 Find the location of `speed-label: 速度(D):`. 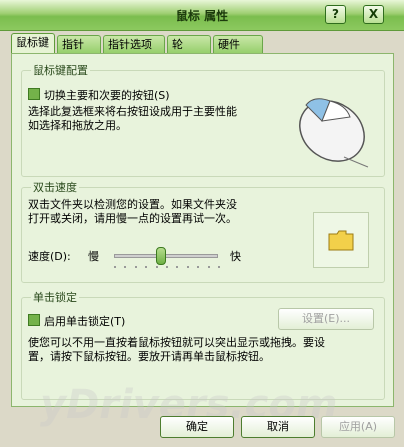

speed-label: 速度(D): is located at coordinates (49, 256).